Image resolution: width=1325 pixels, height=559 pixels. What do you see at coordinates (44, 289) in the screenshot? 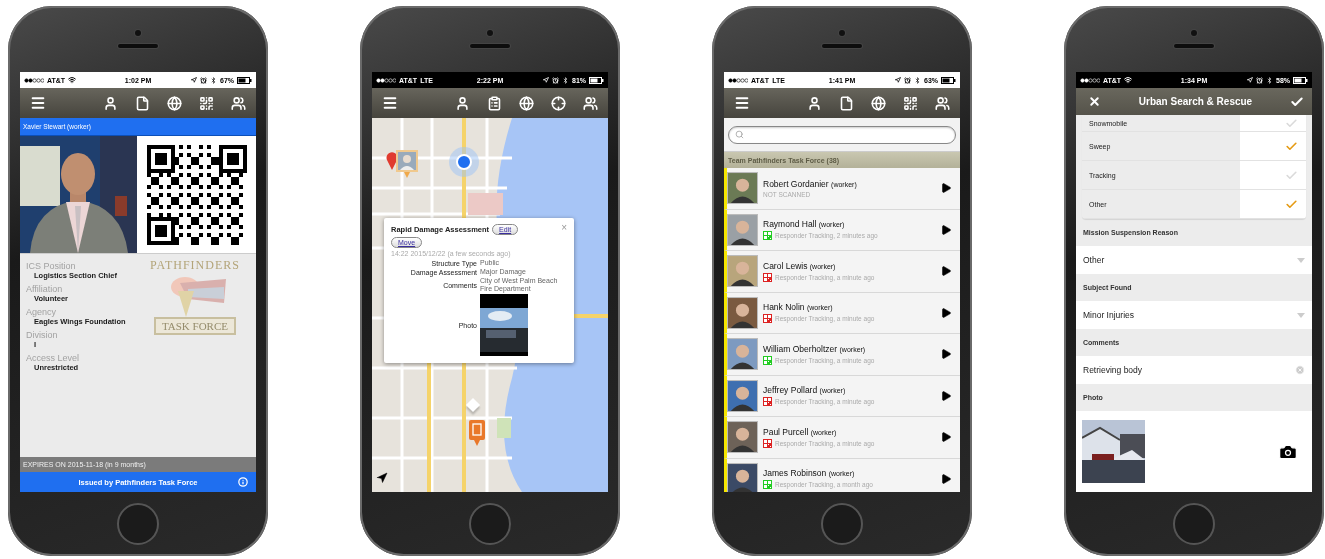
I see `field-label: Affiliation` at bounding box center [44, 289].